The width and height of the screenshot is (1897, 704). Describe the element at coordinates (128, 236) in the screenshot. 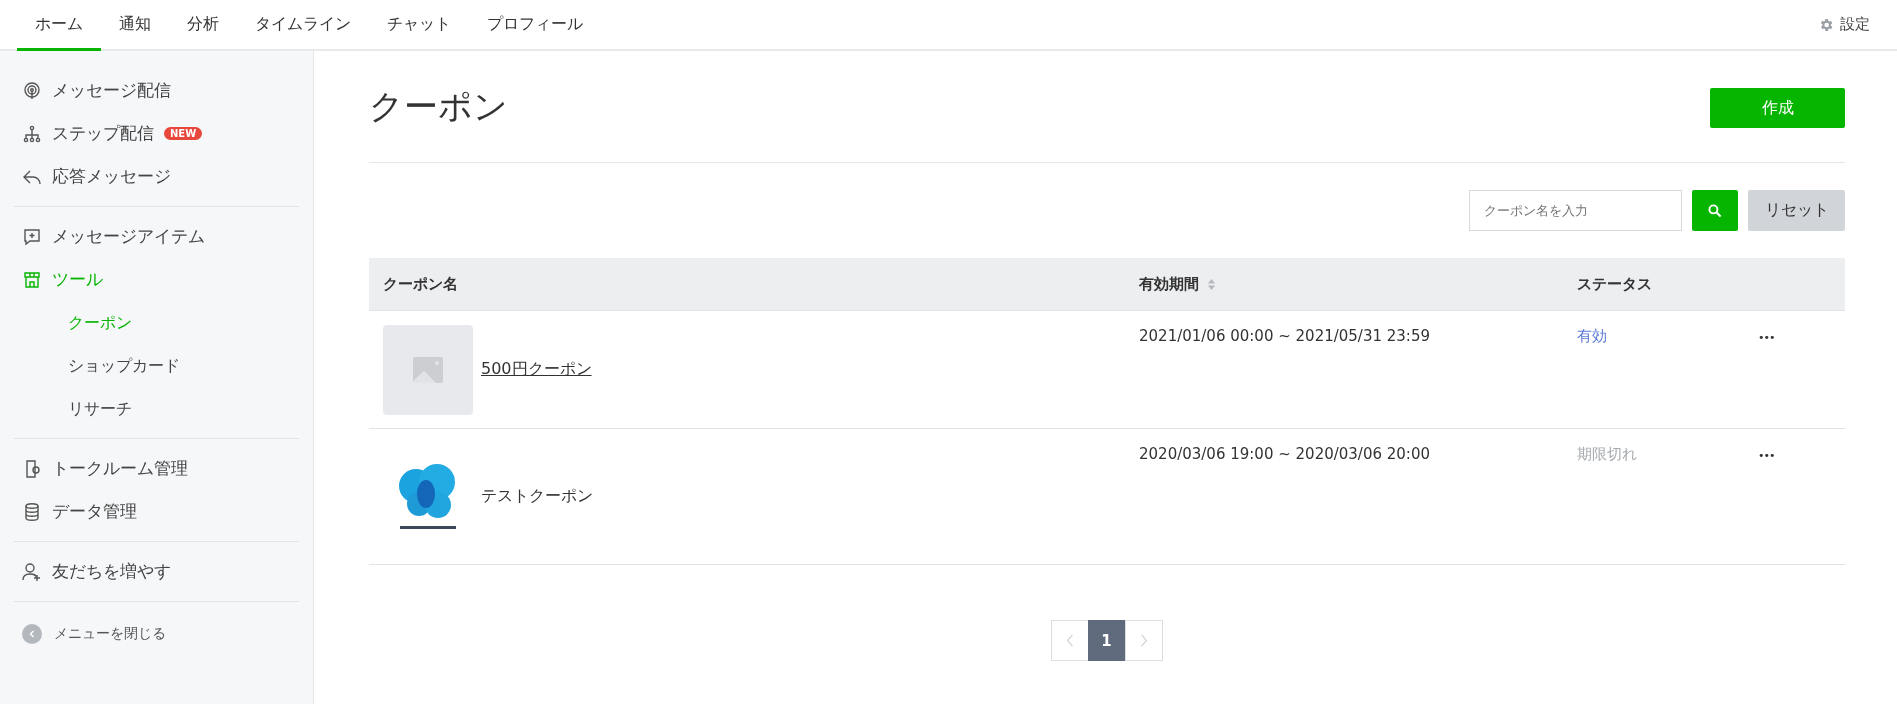

I see `sidebar-label: メッセージアイテム` at that location.